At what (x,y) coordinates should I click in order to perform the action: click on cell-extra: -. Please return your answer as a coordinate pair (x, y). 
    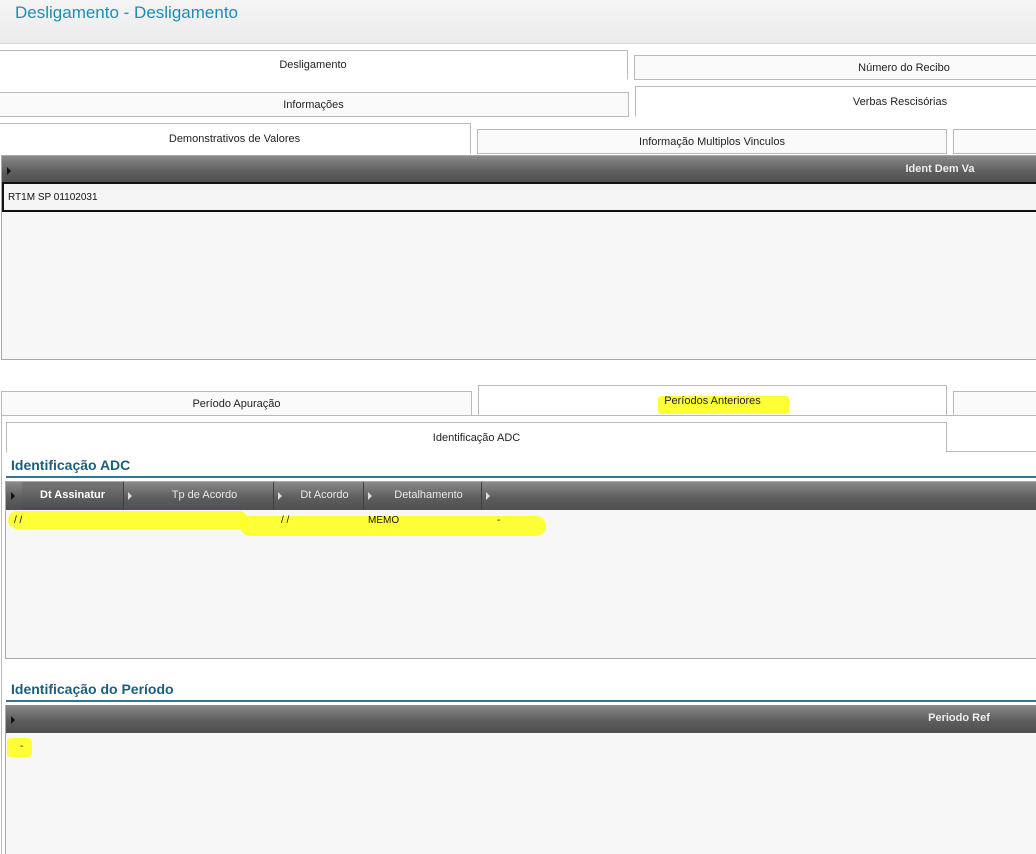
    Looking at the image, I should click on (499, 520).